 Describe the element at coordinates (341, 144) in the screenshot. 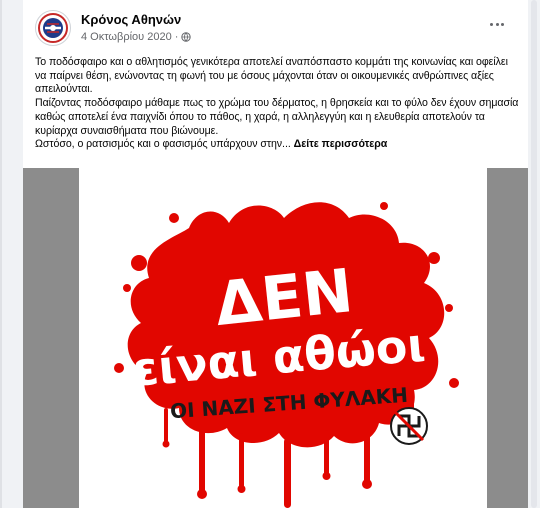

I see `see-more-link: Δείτε περισσότερα` at that location.